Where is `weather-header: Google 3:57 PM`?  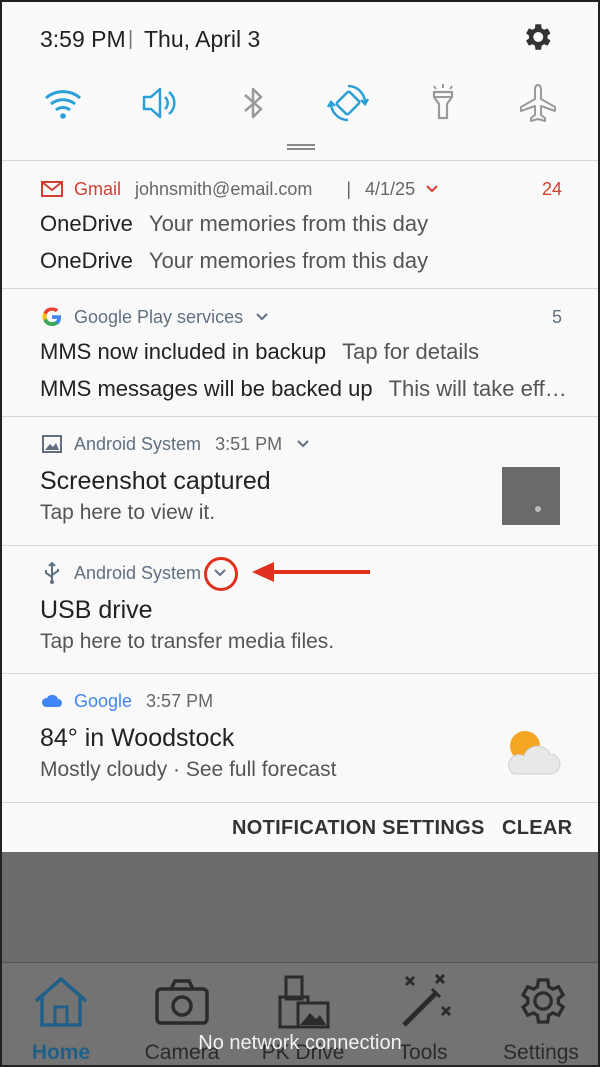
weather-header: Google 3:57 PM is located at coordinates (126, 701).